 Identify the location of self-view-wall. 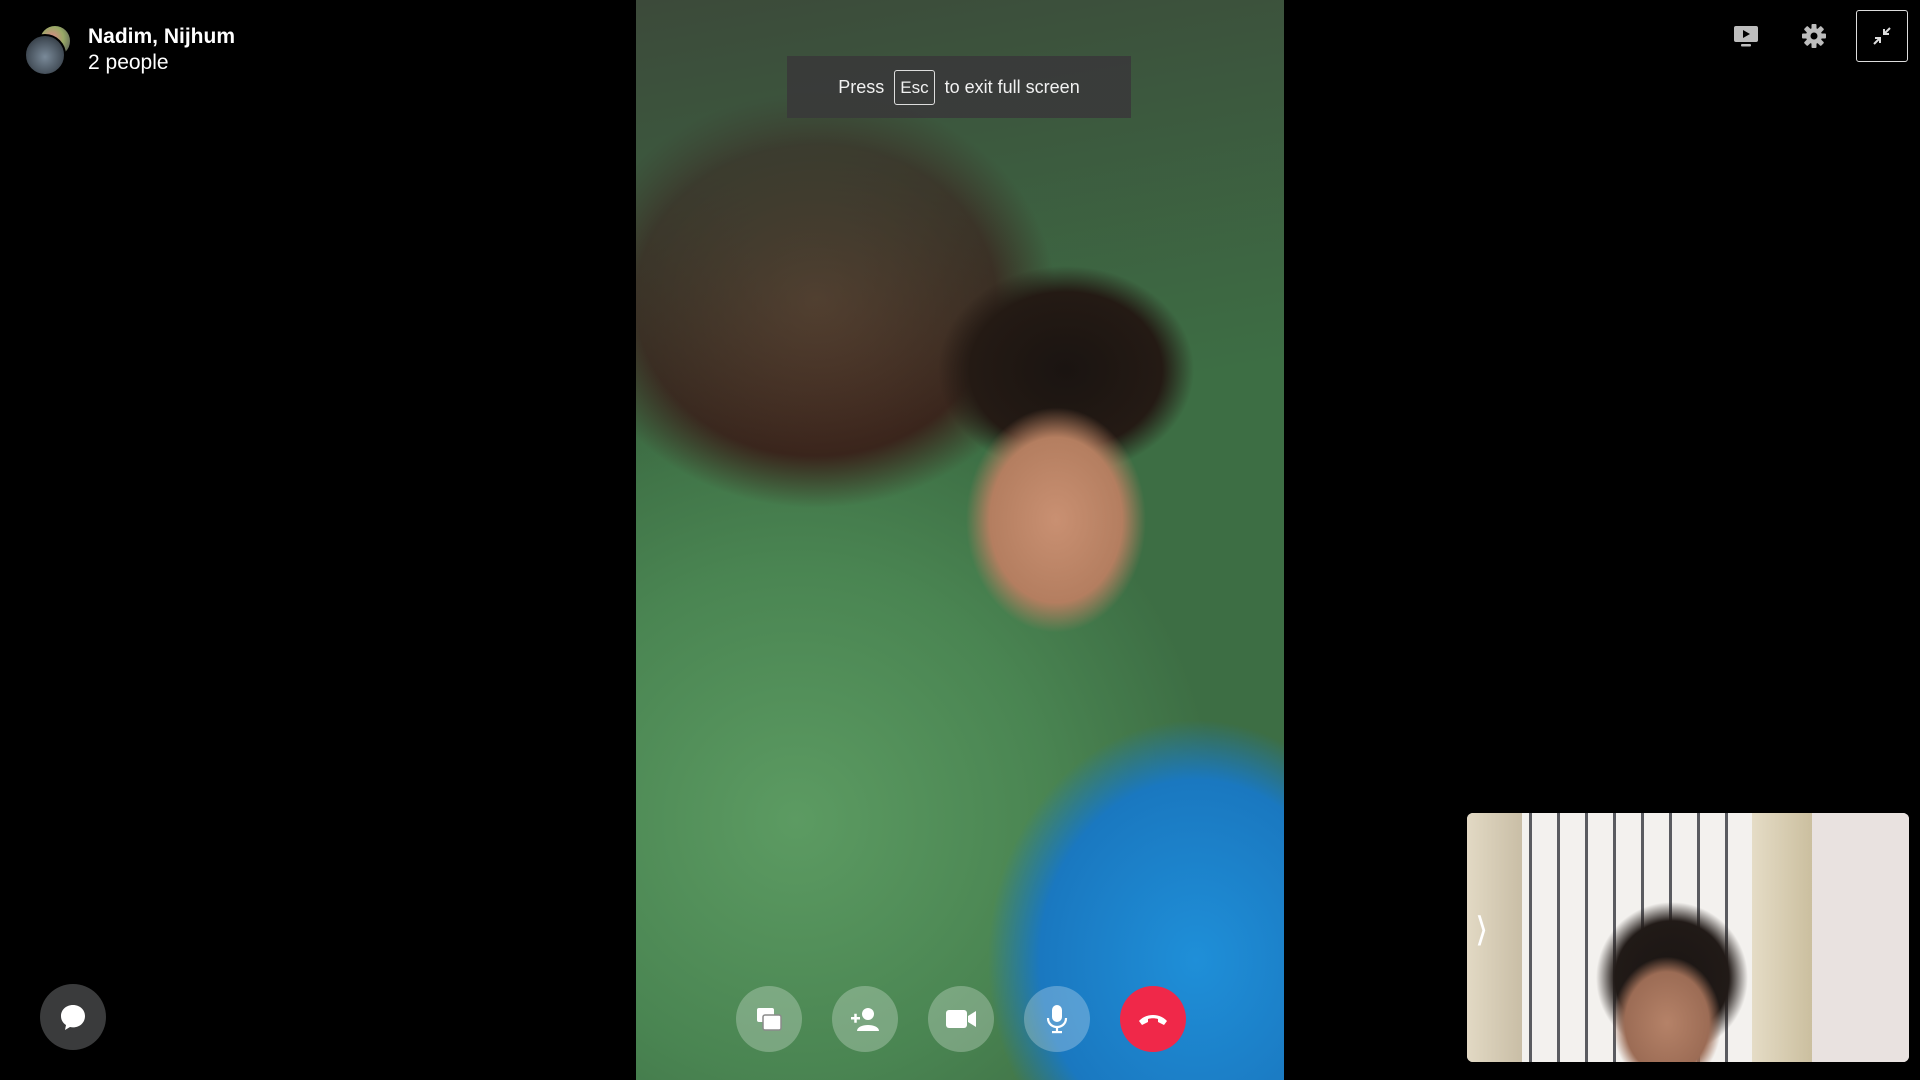
(1860, 937).